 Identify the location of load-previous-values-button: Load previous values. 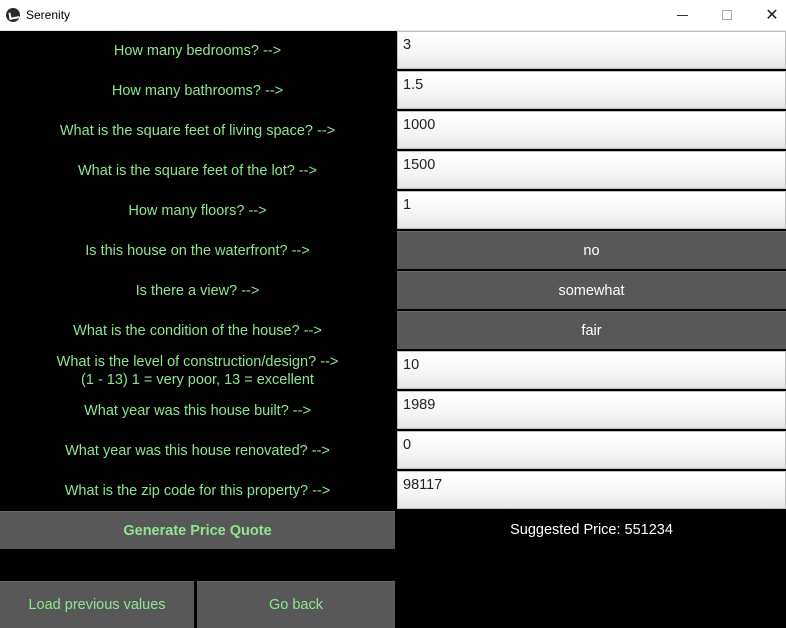
(97, 604).